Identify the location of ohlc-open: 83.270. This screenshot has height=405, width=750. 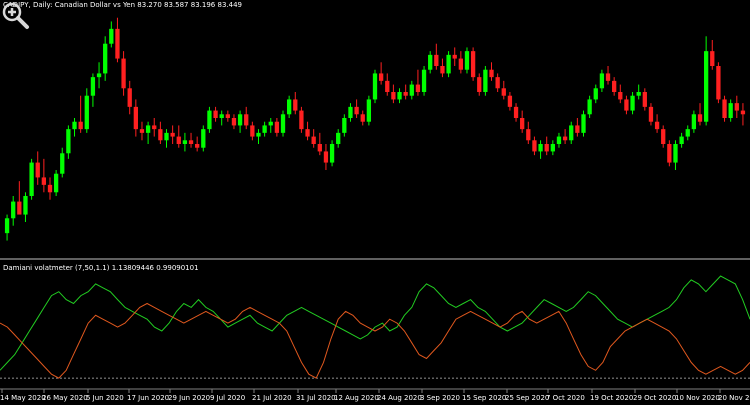
(149, 5).